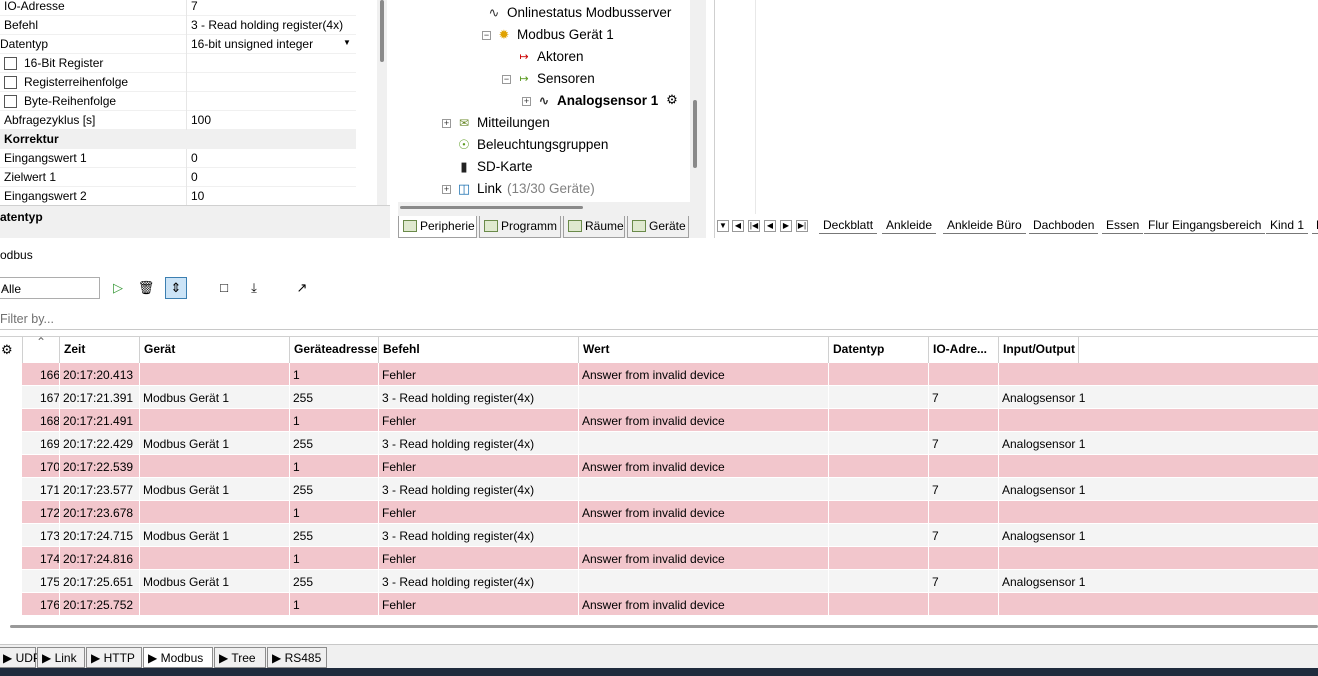  I want to click on sheet-tab-deckblatt: Deckblatt, so click(848, 226).